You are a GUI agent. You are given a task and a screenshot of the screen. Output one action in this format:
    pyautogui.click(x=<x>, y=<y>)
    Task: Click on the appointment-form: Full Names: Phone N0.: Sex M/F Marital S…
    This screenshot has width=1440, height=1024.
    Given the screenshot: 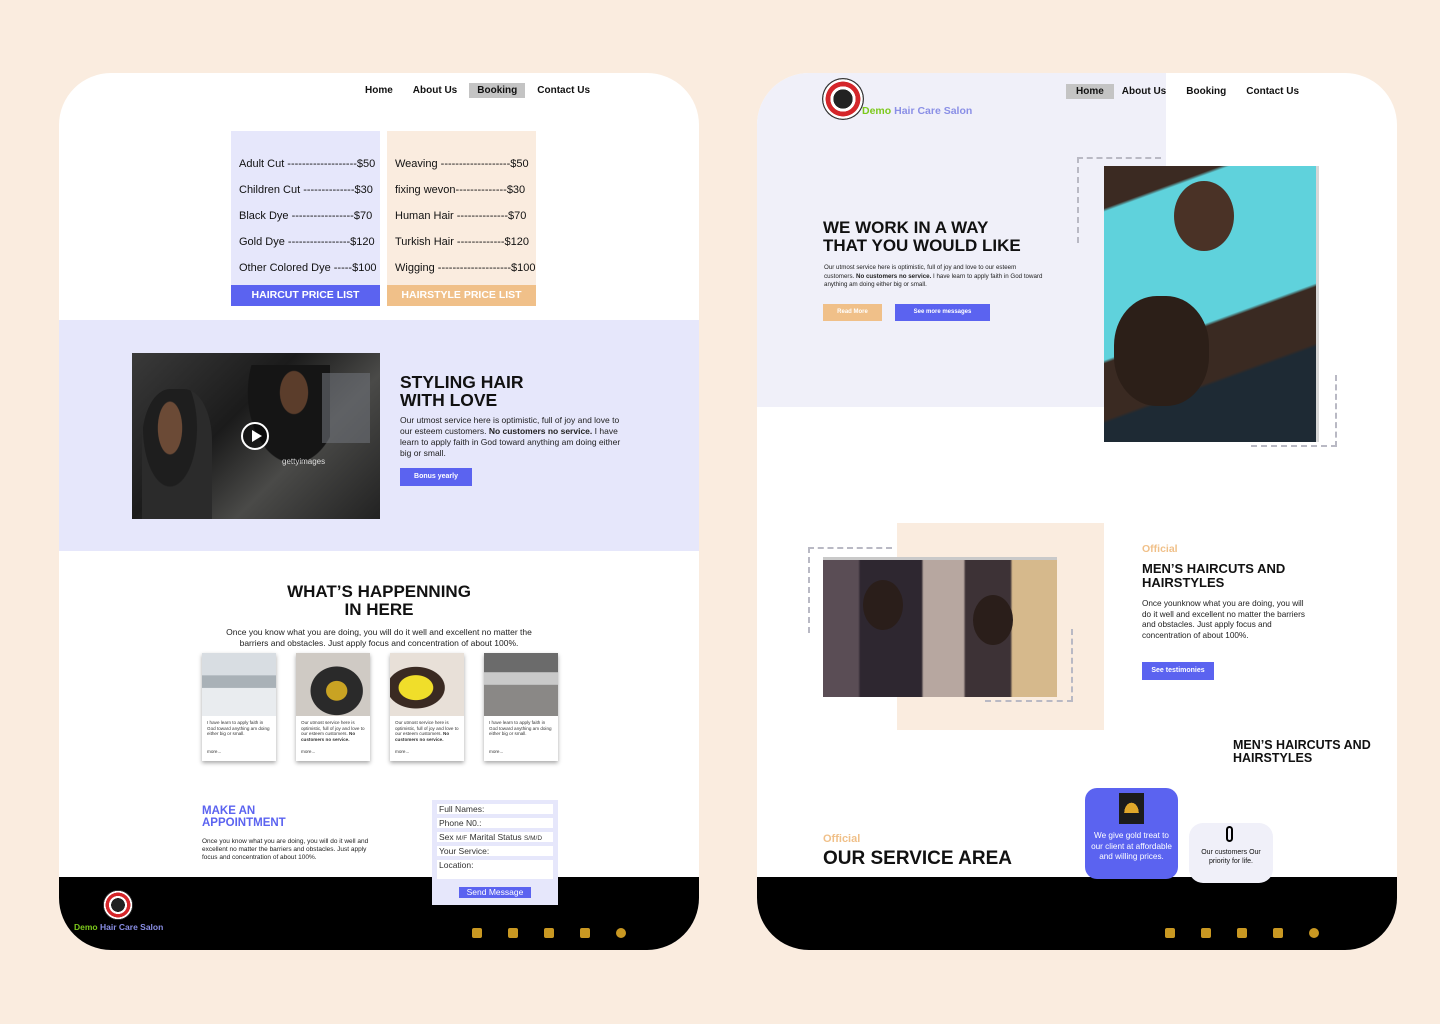 What is the action you would take?
    pyautogui.click(x=495, y=852)
    